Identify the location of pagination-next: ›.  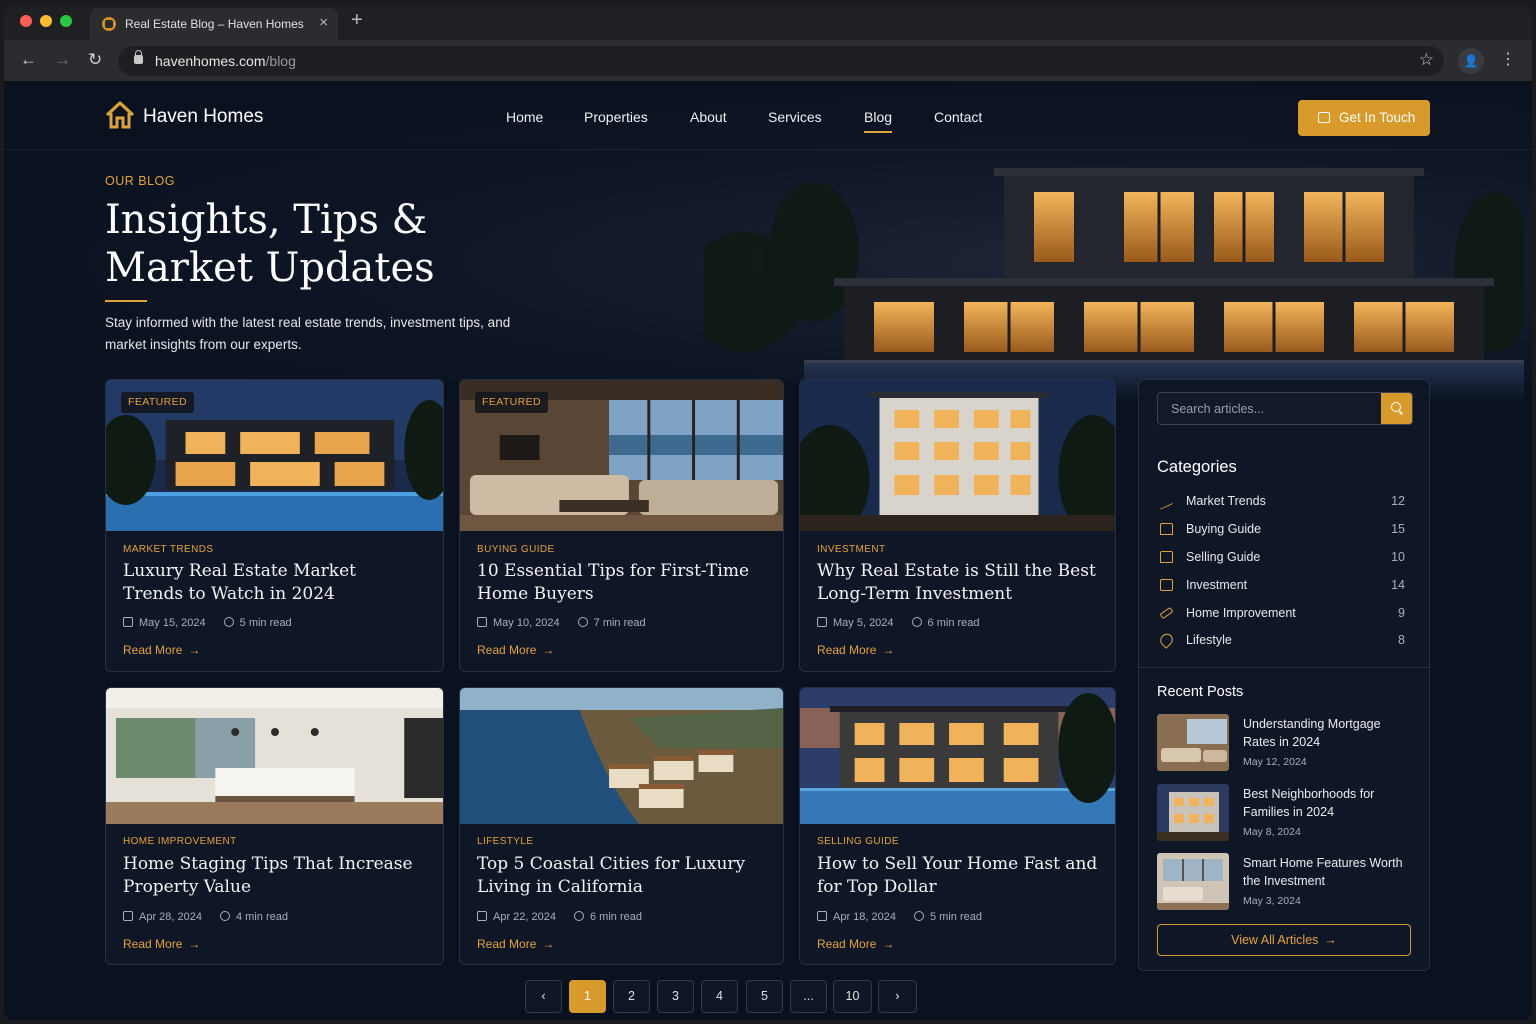
(897, 996).